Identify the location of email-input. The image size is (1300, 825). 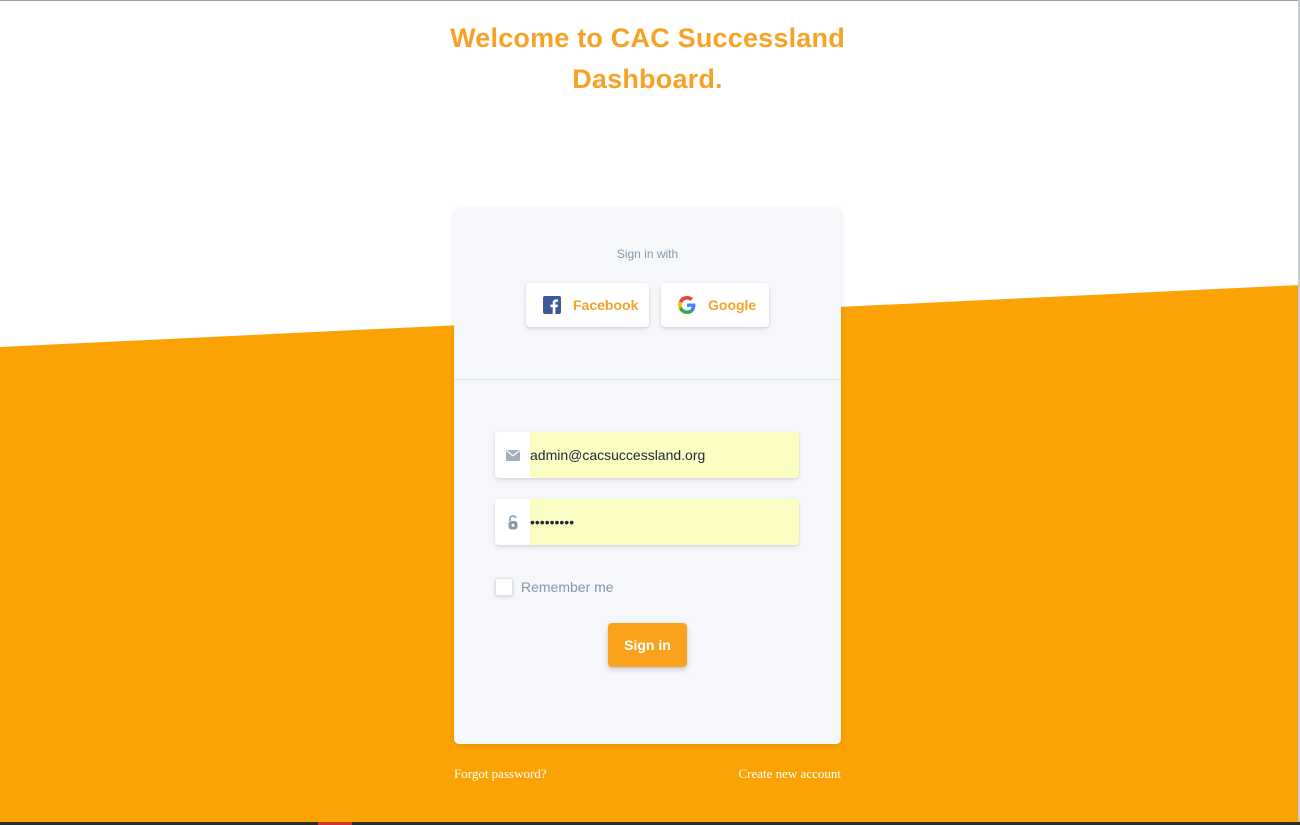
(664, 455).